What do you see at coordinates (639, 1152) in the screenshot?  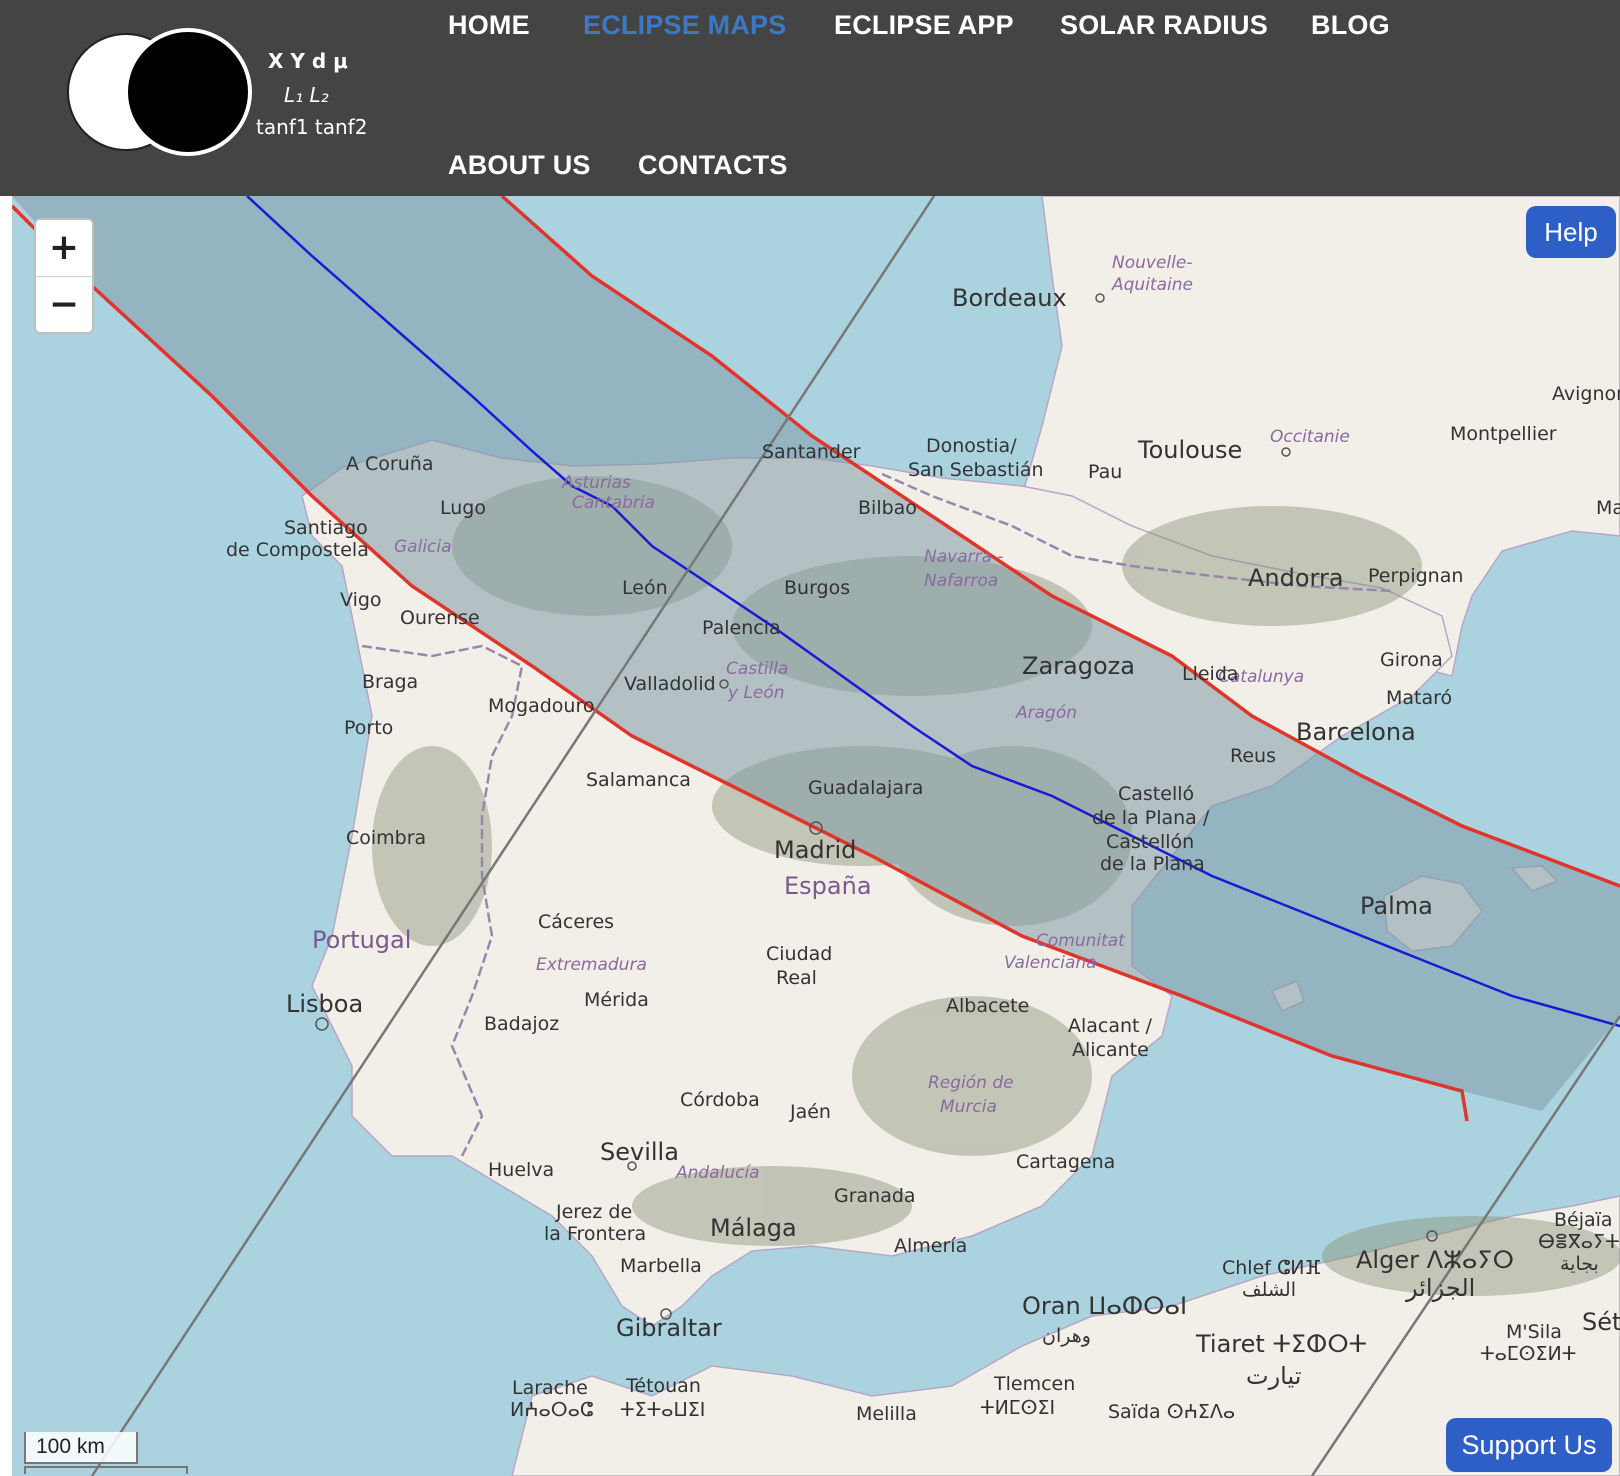 I see `label-city: Sevilla` at bounding box center [639, 1152].